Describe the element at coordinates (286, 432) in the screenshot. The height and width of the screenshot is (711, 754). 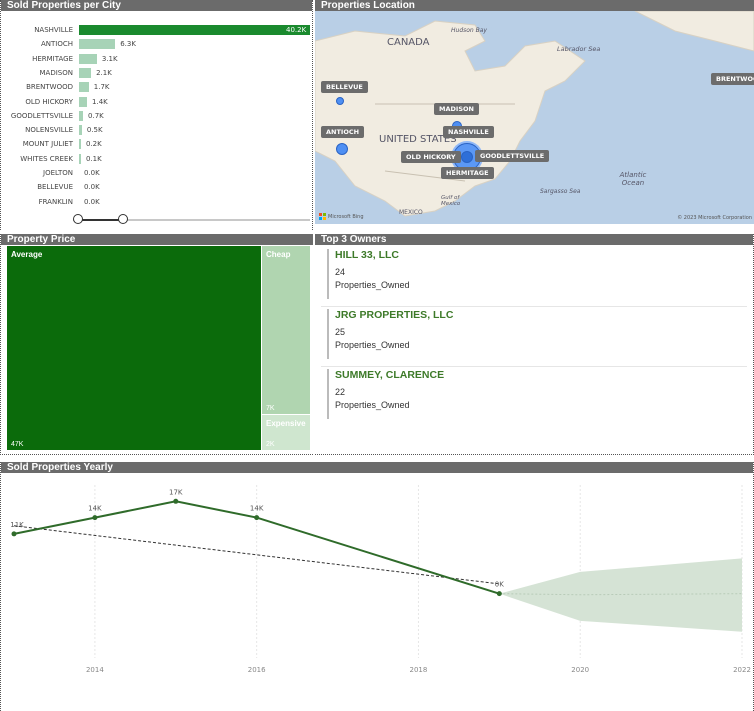
I see `treemap-expensive: Expensive 2K` at that location.